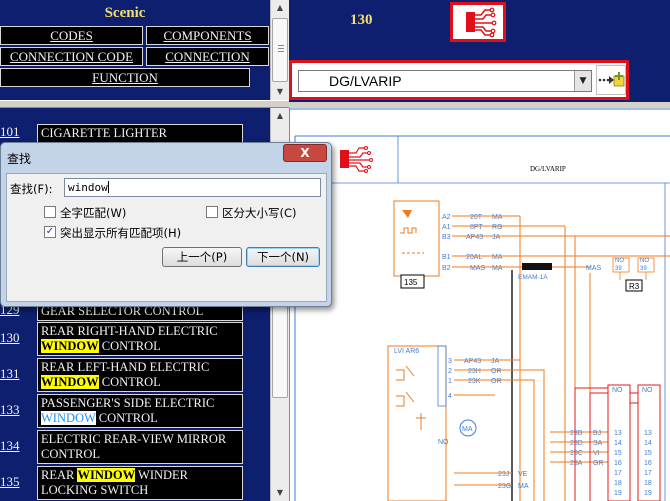 The width and height of the screenshot is (670, 501). Describe the element at coordinates (202, 257) in the screenshot. I see `find-previous-button: 上一个(P)` at that location.